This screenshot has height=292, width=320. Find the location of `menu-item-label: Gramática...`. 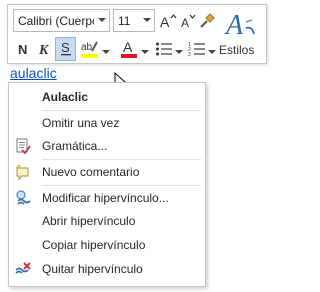

menu-item-label: Gramática... is located at coordinates (75, 146).